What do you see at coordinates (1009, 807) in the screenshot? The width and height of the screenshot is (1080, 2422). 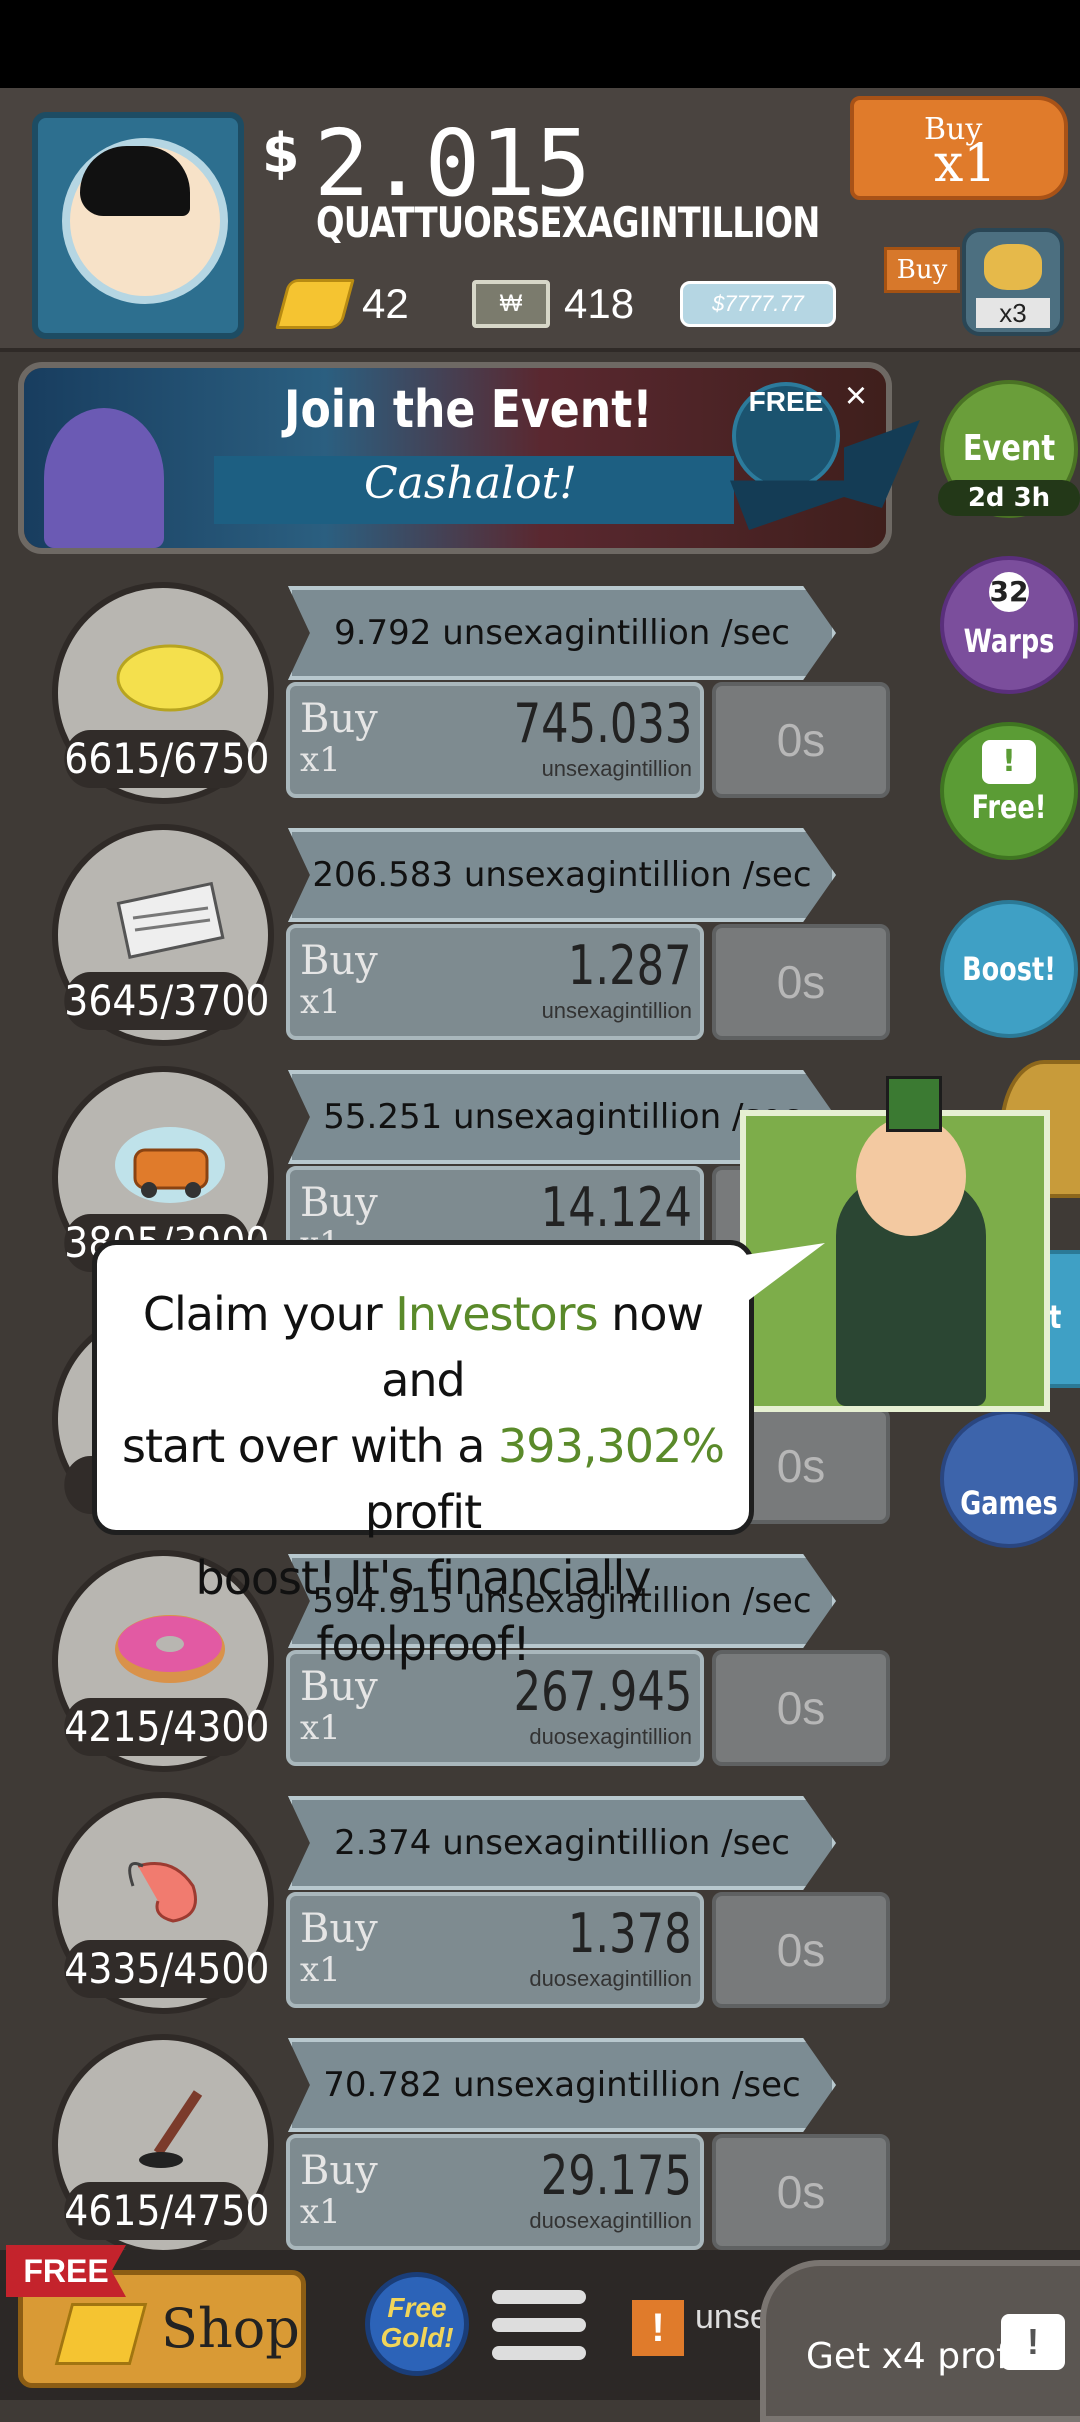 I see `free-label: Free!` at bounding box center [1009, 807].